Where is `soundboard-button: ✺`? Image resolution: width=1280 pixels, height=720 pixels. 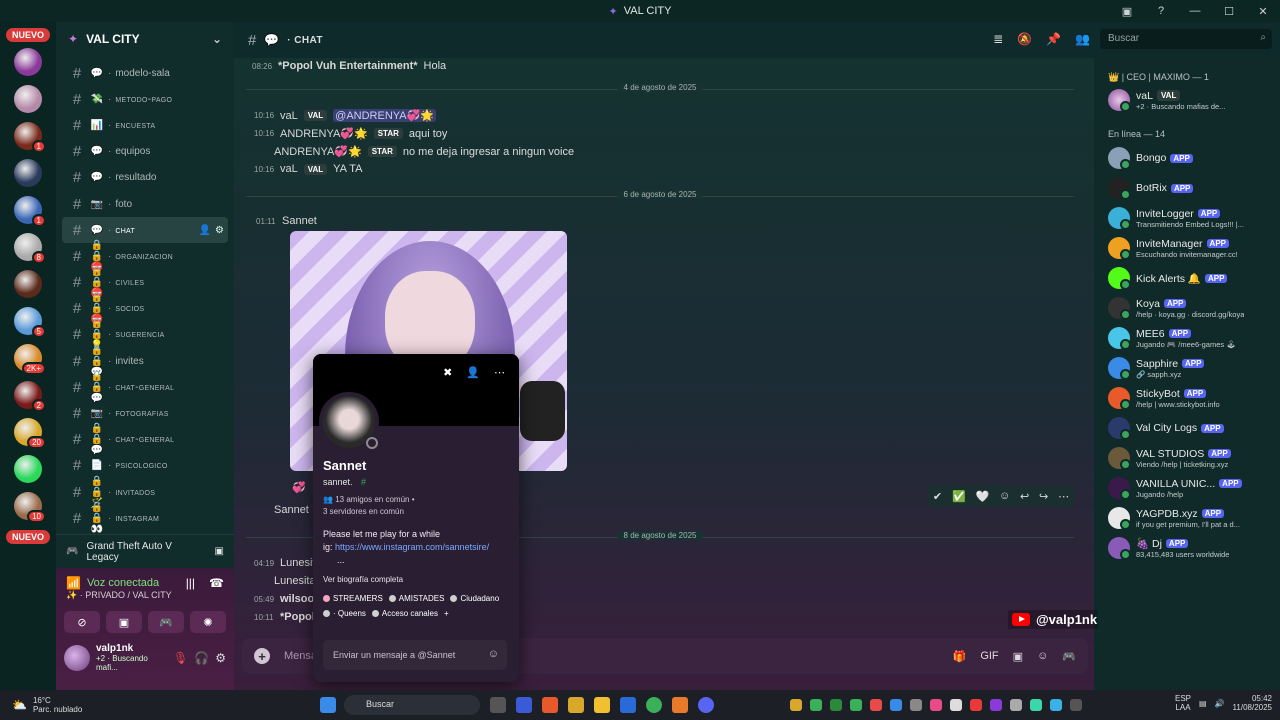
soundboard-button: ✺ is located at coordinates (208, 622).